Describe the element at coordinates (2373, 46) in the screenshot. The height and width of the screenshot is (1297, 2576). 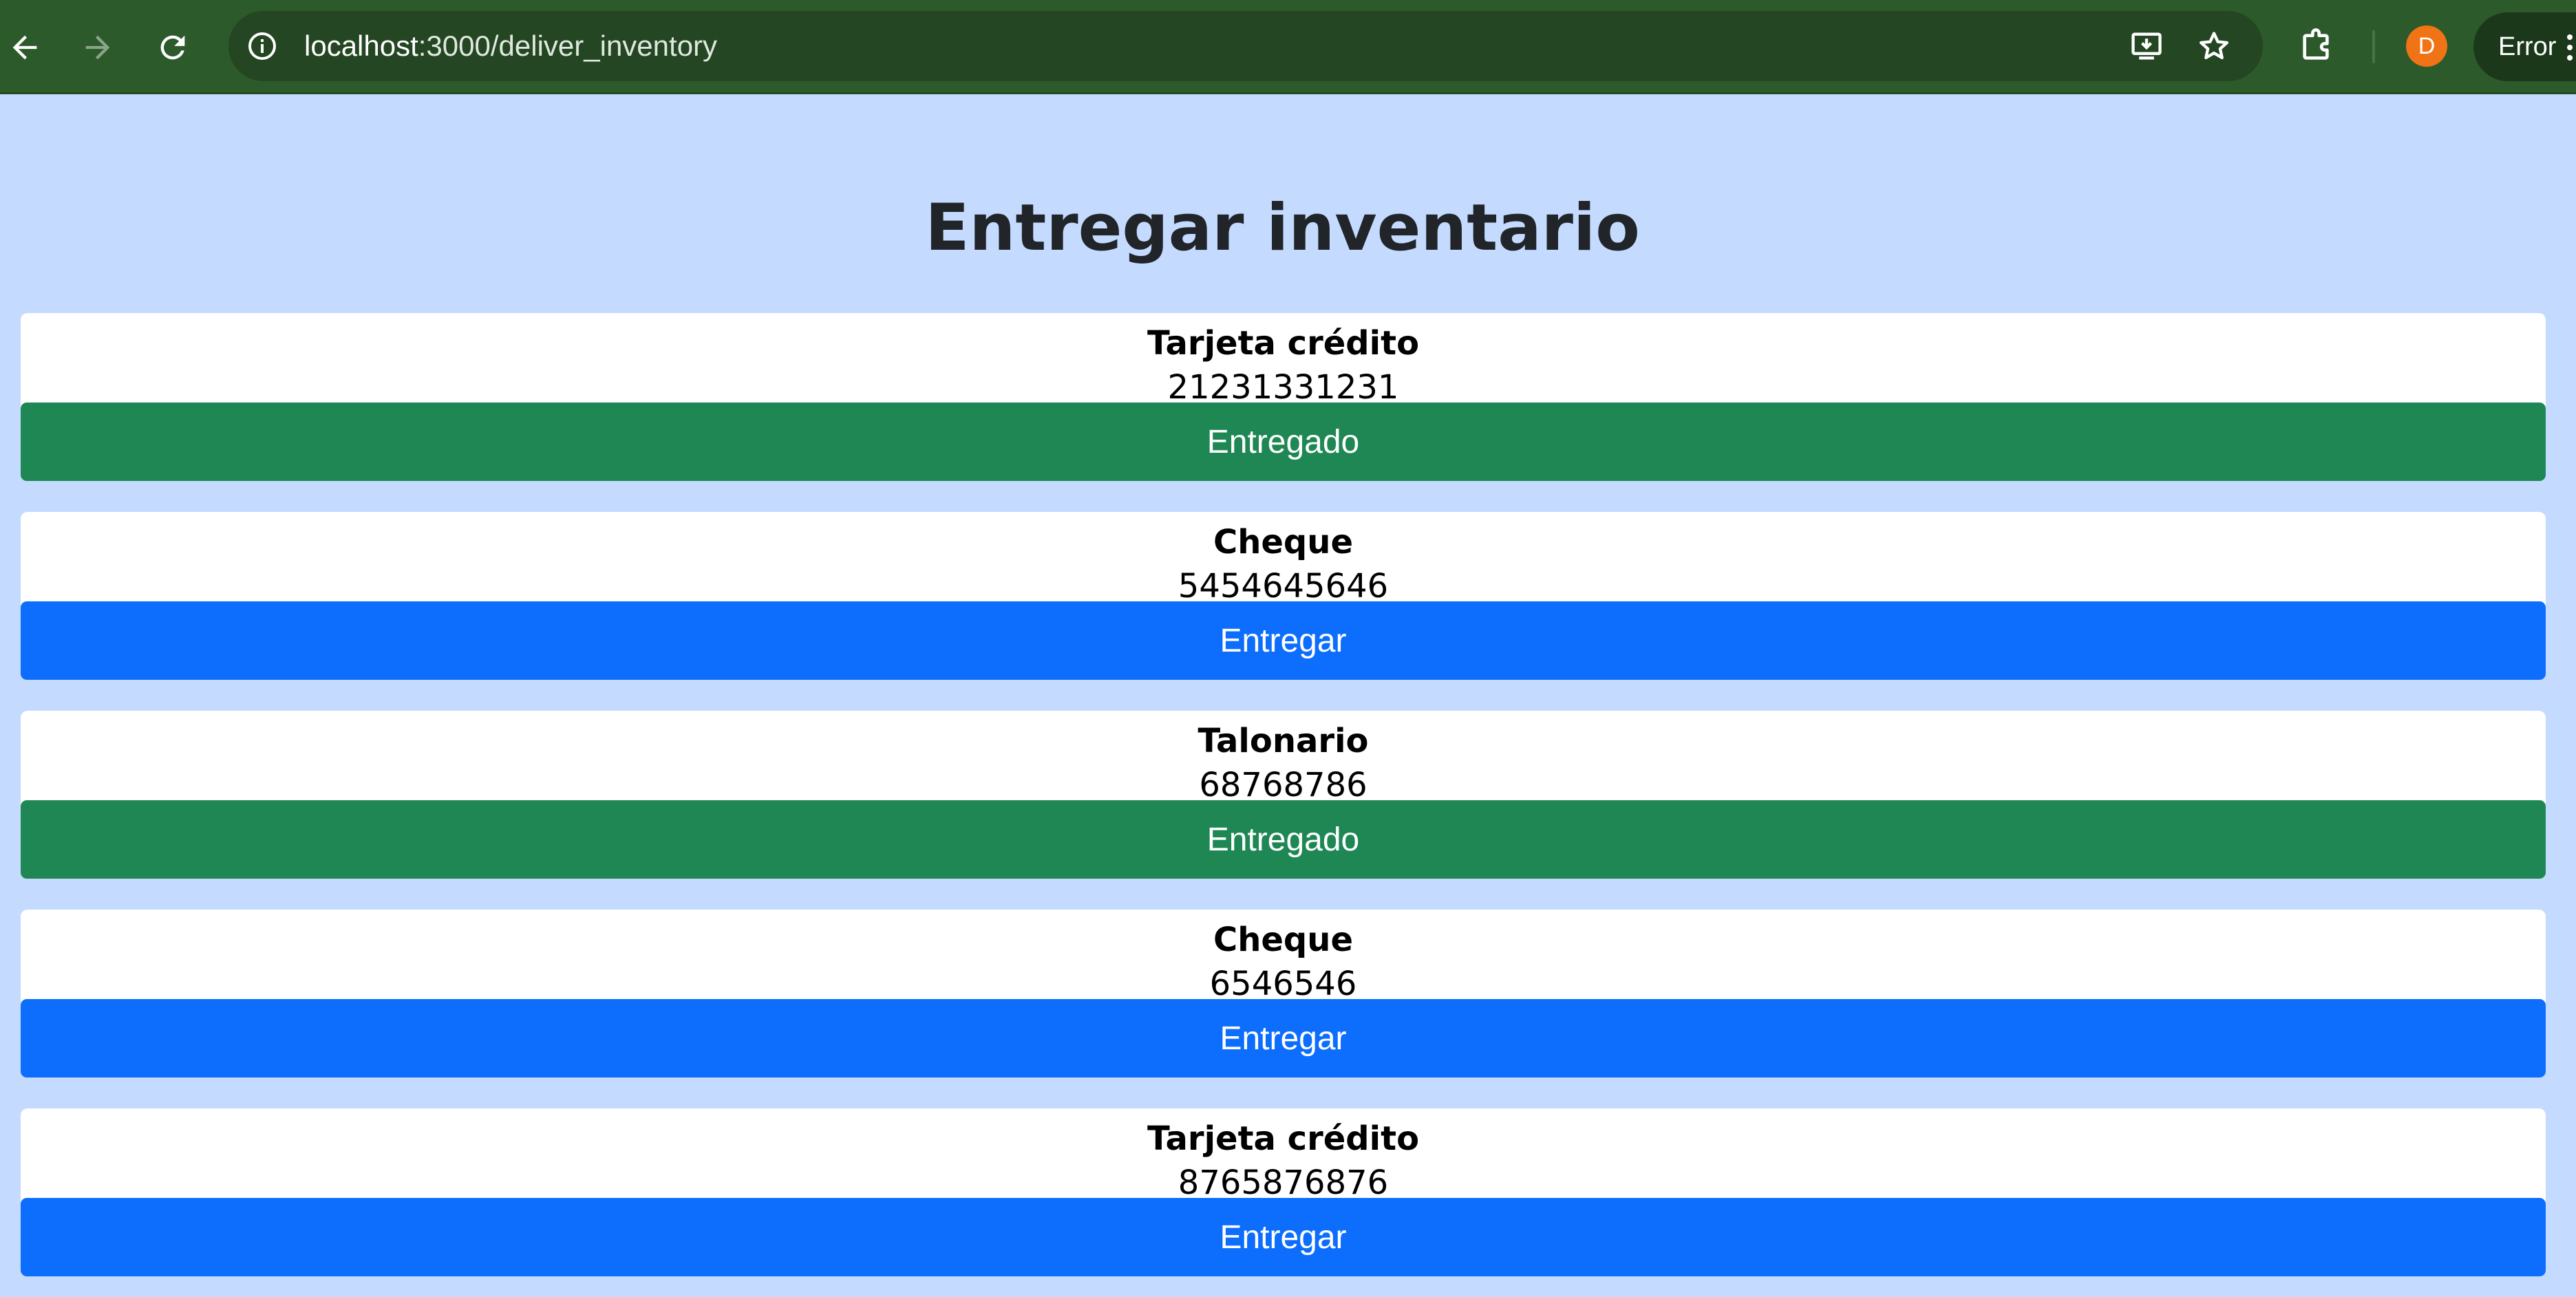
I see `toolbar-divider` at that location.